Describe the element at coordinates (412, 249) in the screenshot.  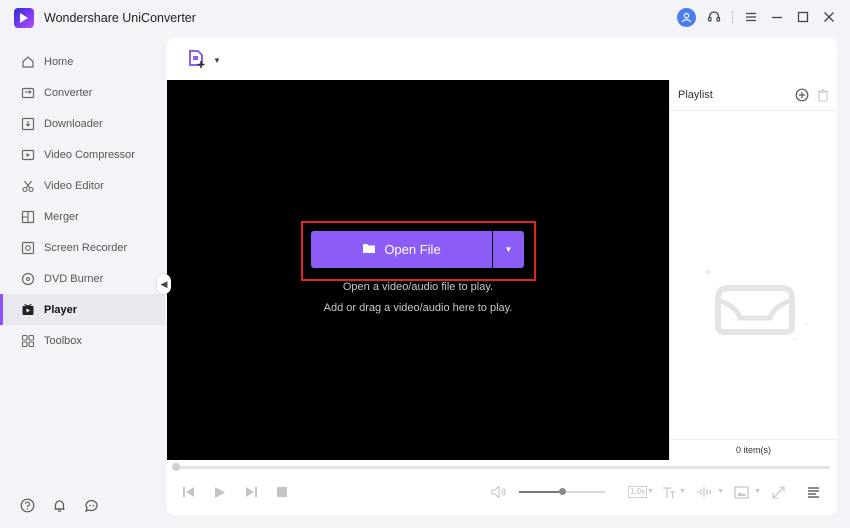
I see `open-file-label: Open File` at that location.